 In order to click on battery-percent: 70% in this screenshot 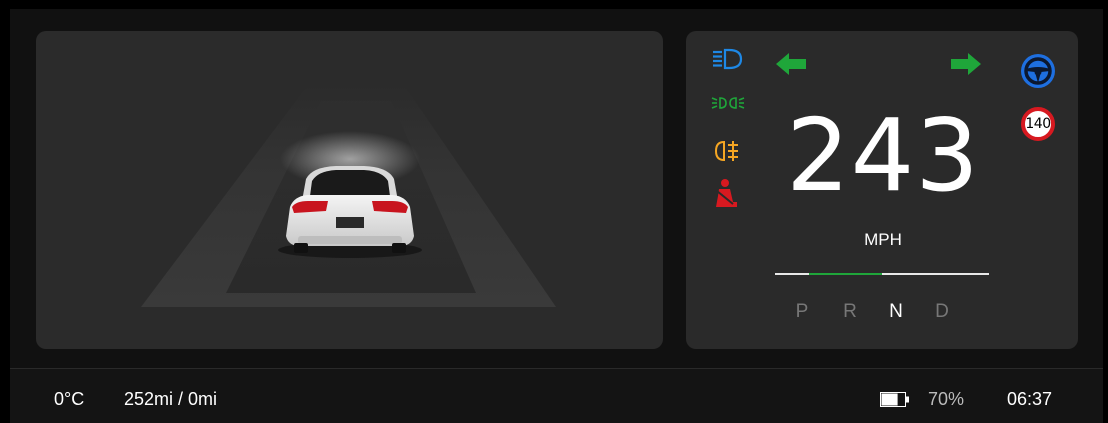, I will do `click(946, 399)`.